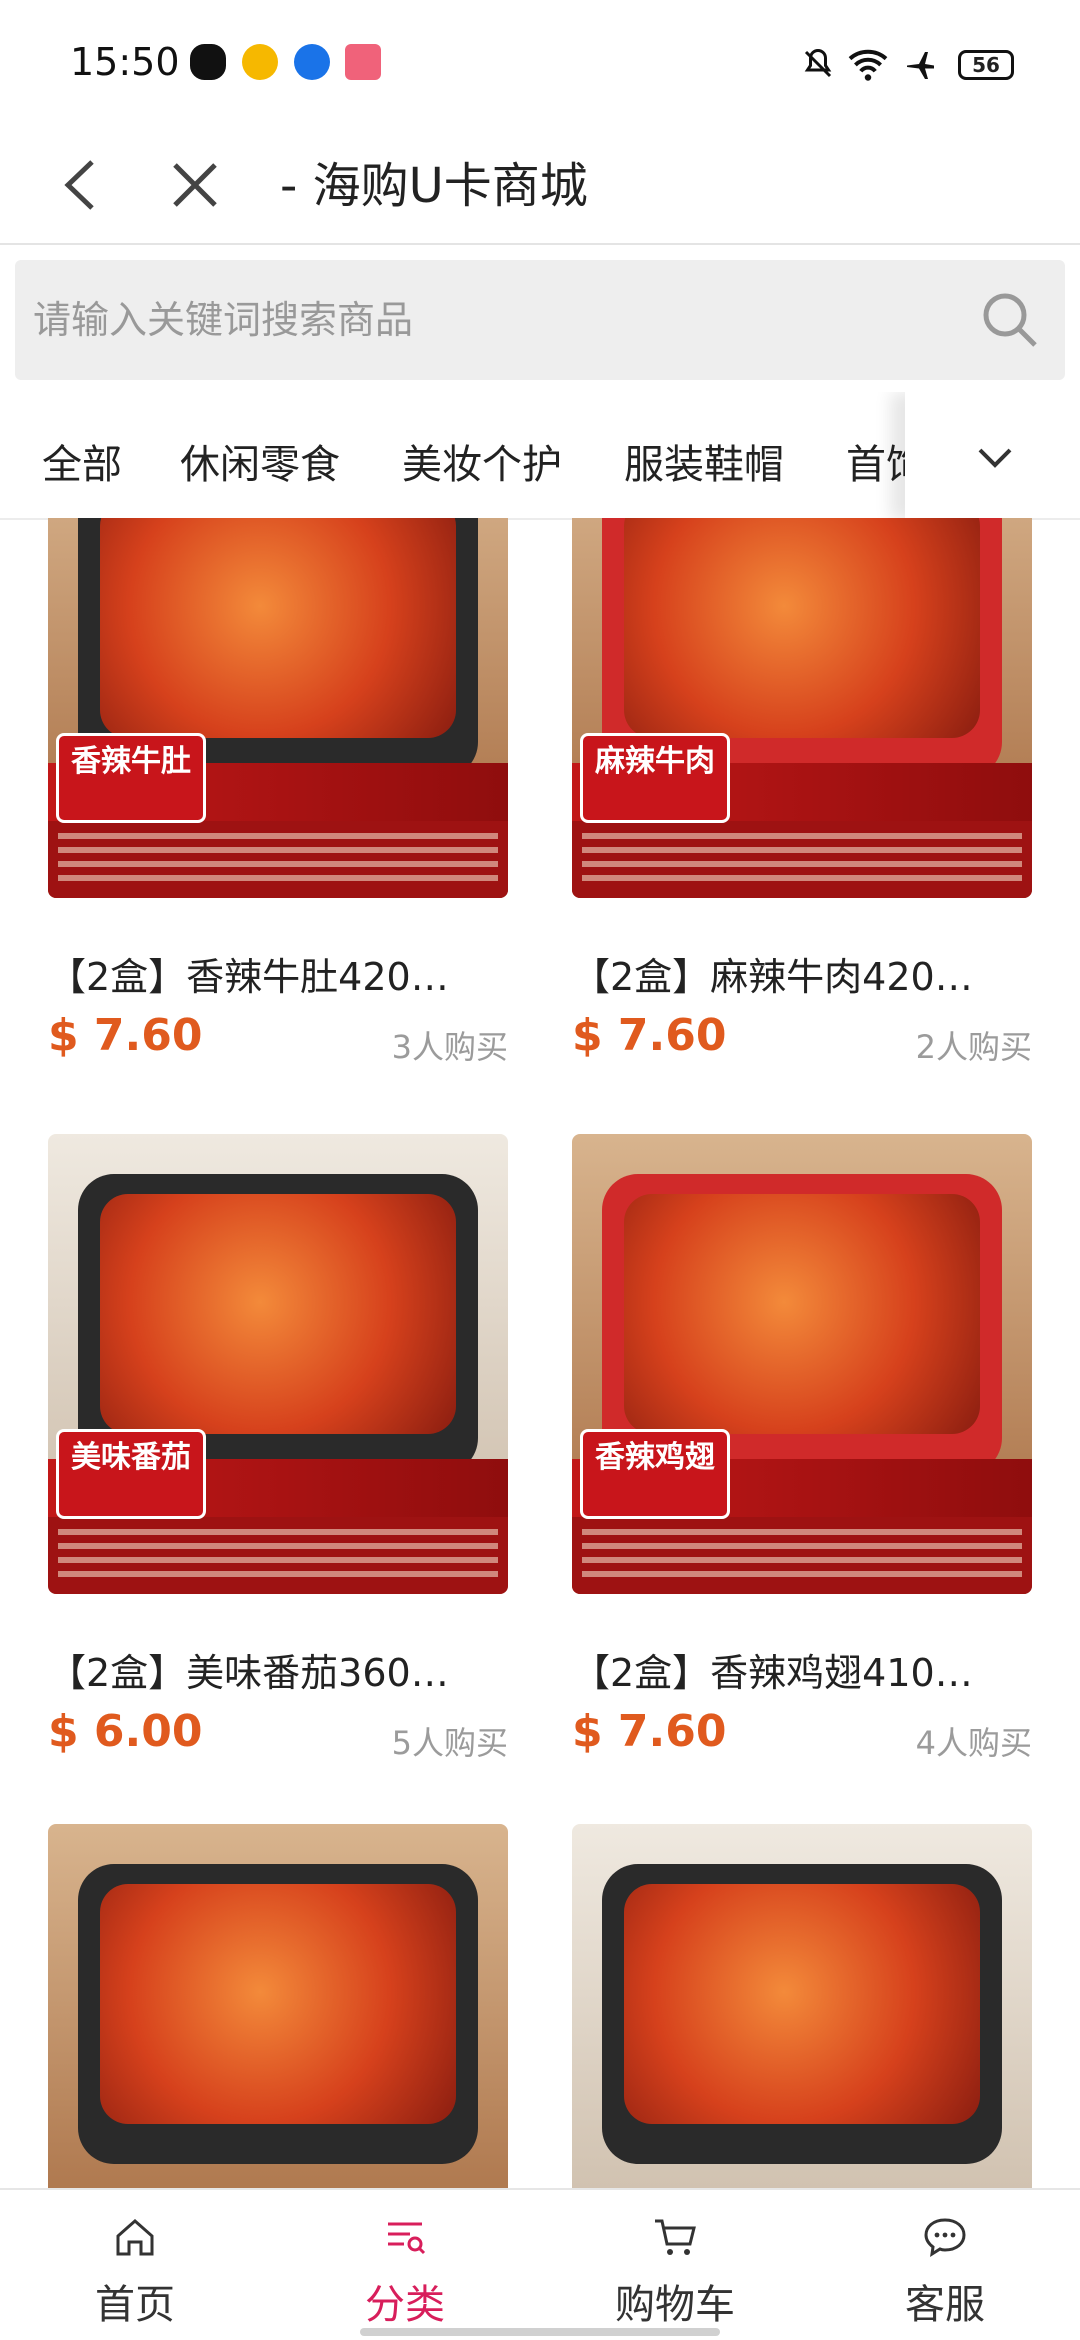 The height and width of the screenshot is (2340, 1080). What do you see at coordinates (449, 1743) in the screenshot?
I see `product-sold-count: 5人购买` at bounding box center [449, 1743].